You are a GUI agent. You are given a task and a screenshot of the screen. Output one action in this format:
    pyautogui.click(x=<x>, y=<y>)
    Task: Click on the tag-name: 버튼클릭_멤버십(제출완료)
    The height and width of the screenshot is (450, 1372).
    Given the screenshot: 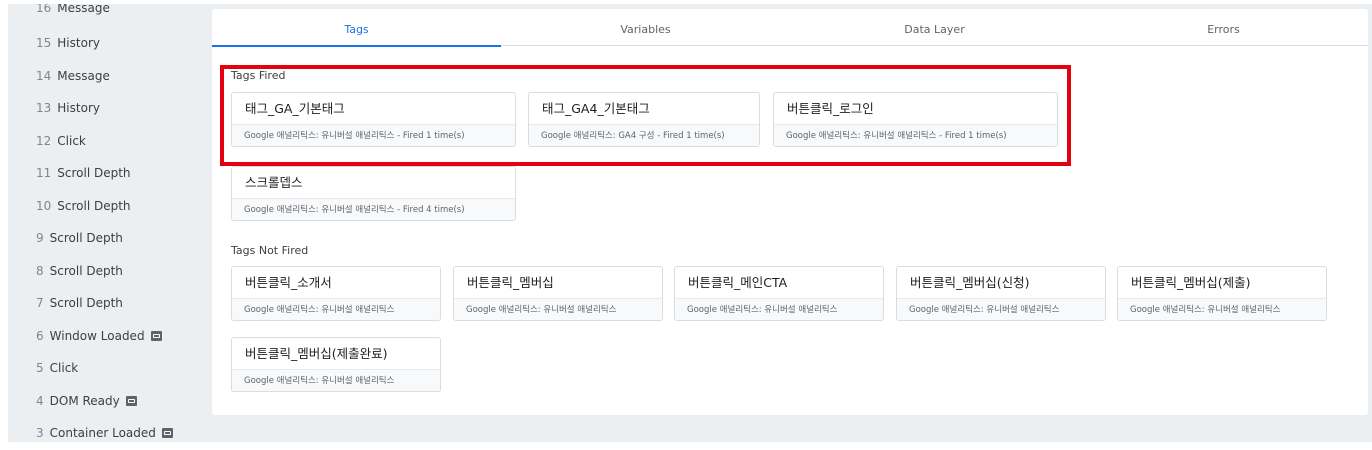 What is the action you would take?
    pyautogui.click(x=316, y=353)
    